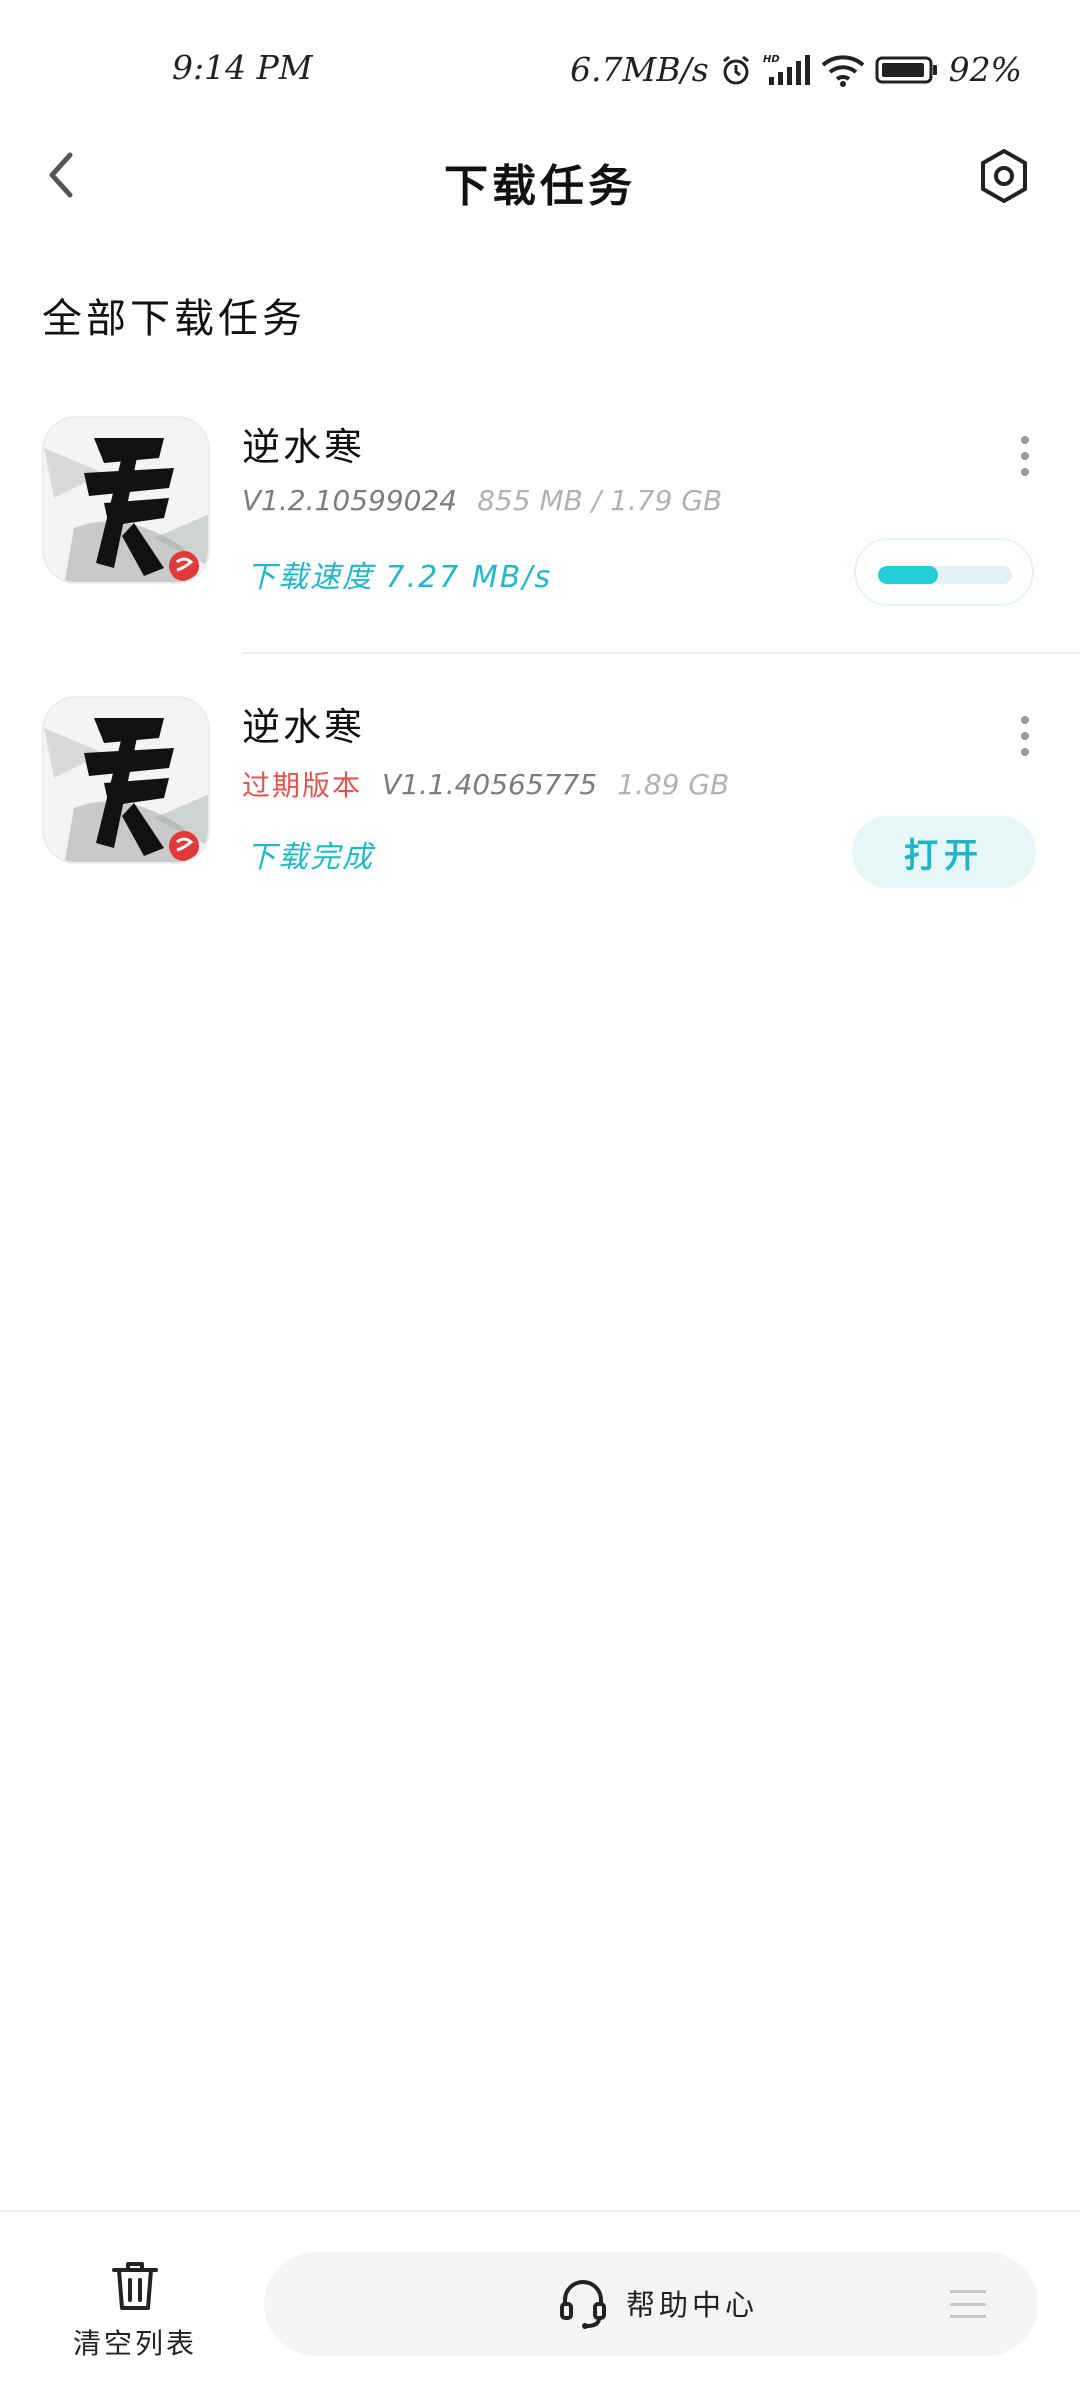 This screenshot has width=1080, height=2400. What do you see at coordinates (908, 575) in the screenshot?
I see `download-progress-fill` at bounding box center [908, 575].